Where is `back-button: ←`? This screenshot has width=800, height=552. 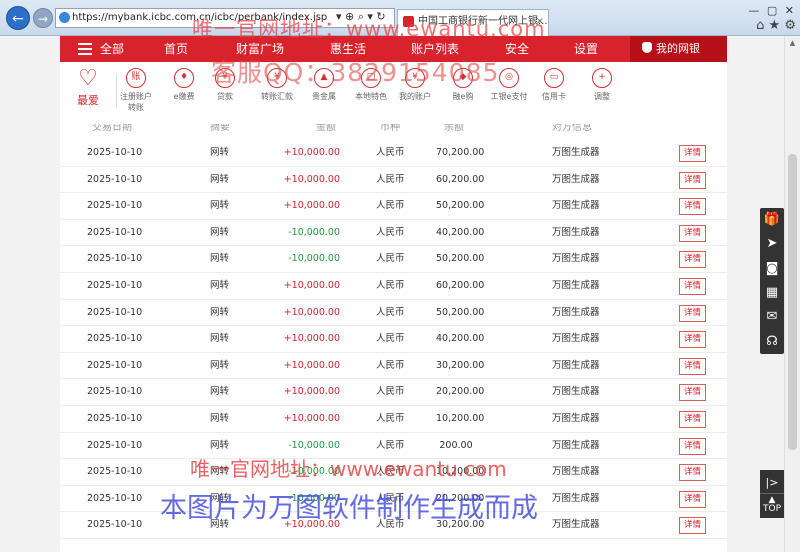 back-button: ← is located at coordinates (18, 18).